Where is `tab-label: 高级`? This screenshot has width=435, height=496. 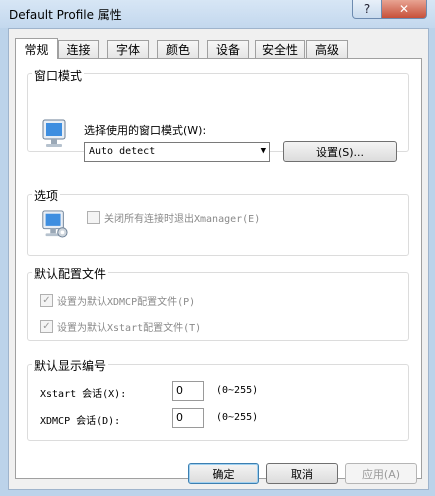 tab-label: 高级 is located at coordinates (326, 50).